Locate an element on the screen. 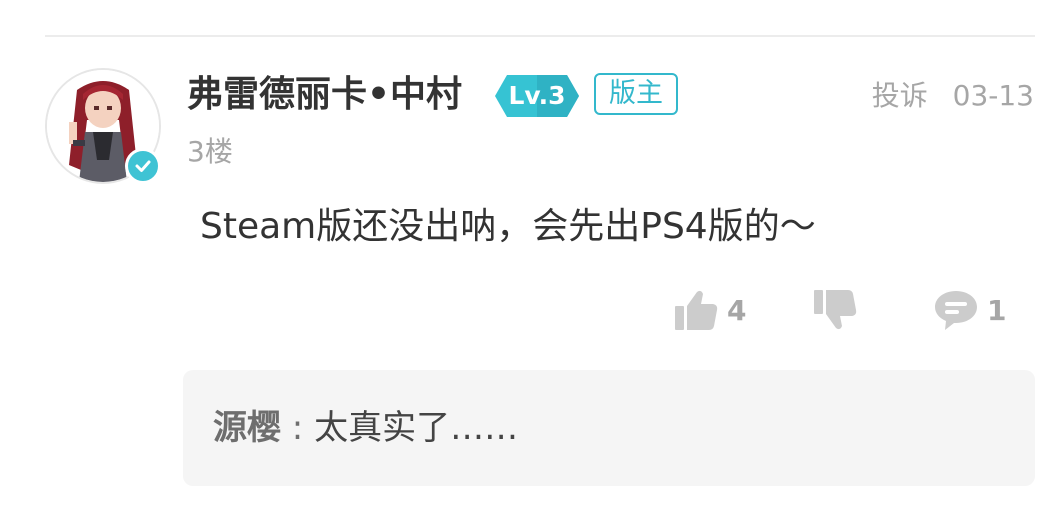 This screenshot has width=1062, height=515. like-button: 4 is located at coordinates (709, 310).